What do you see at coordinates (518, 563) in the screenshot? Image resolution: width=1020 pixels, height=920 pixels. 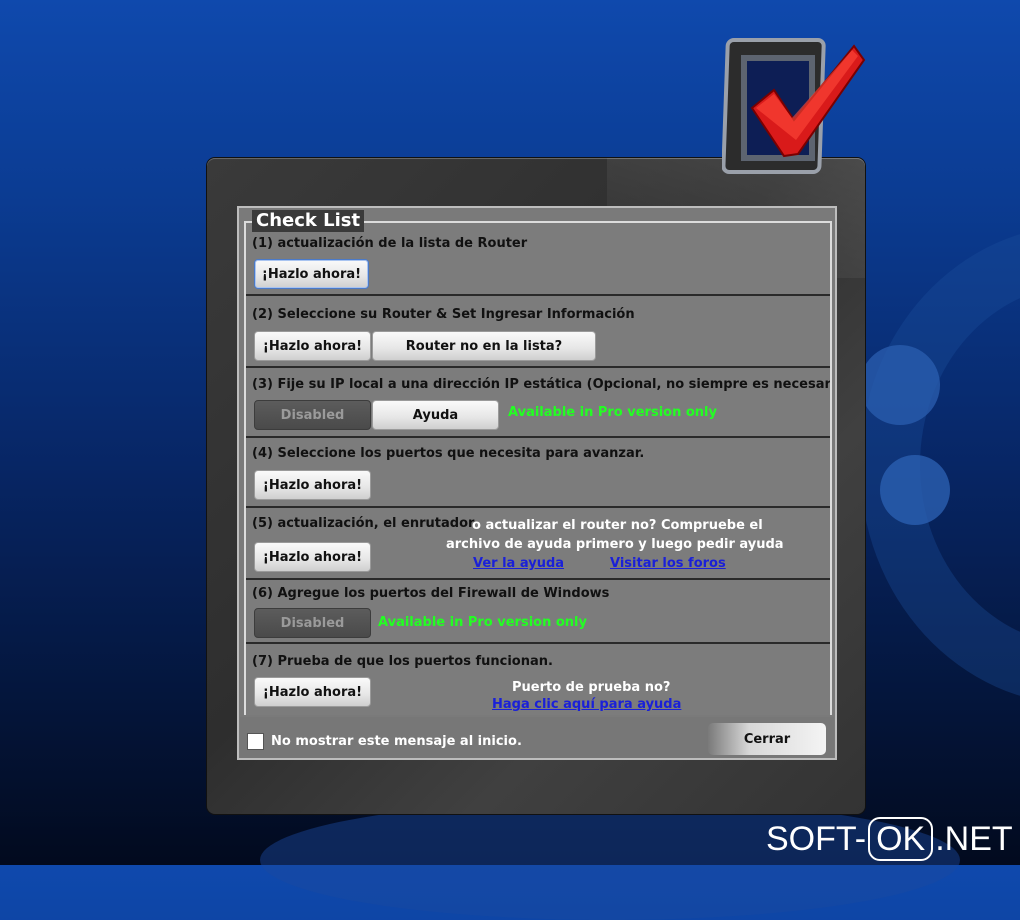 I see `view-help-link: Ver la ayuda` at bounding box center [518, 563].